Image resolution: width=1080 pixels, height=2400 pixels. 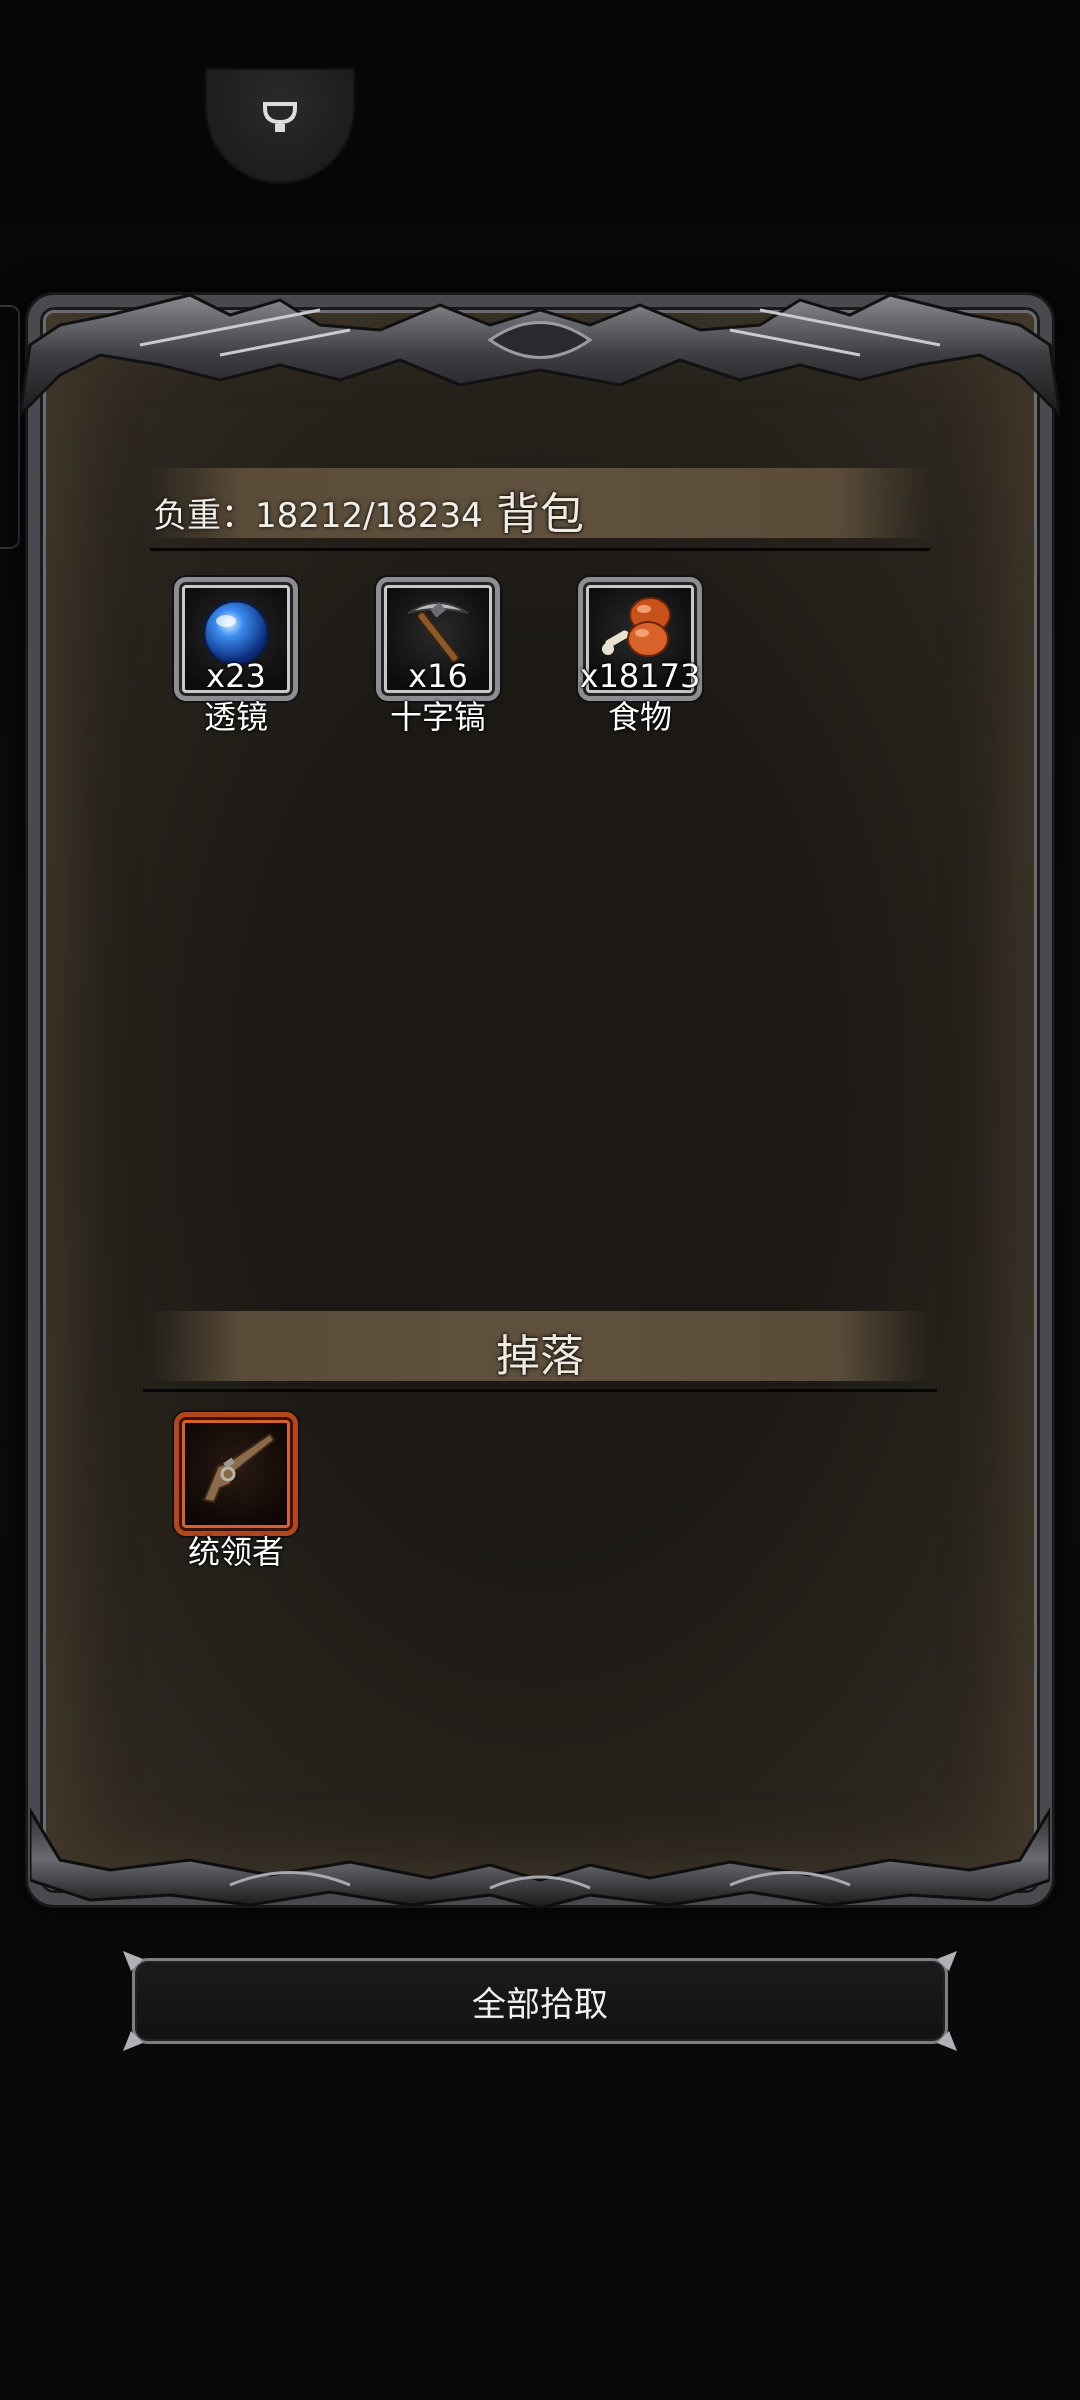 What do you see at coordinates (540, 549) in the screenshot?
I see `backpack-header-divider` at bounding box center [540, 549].